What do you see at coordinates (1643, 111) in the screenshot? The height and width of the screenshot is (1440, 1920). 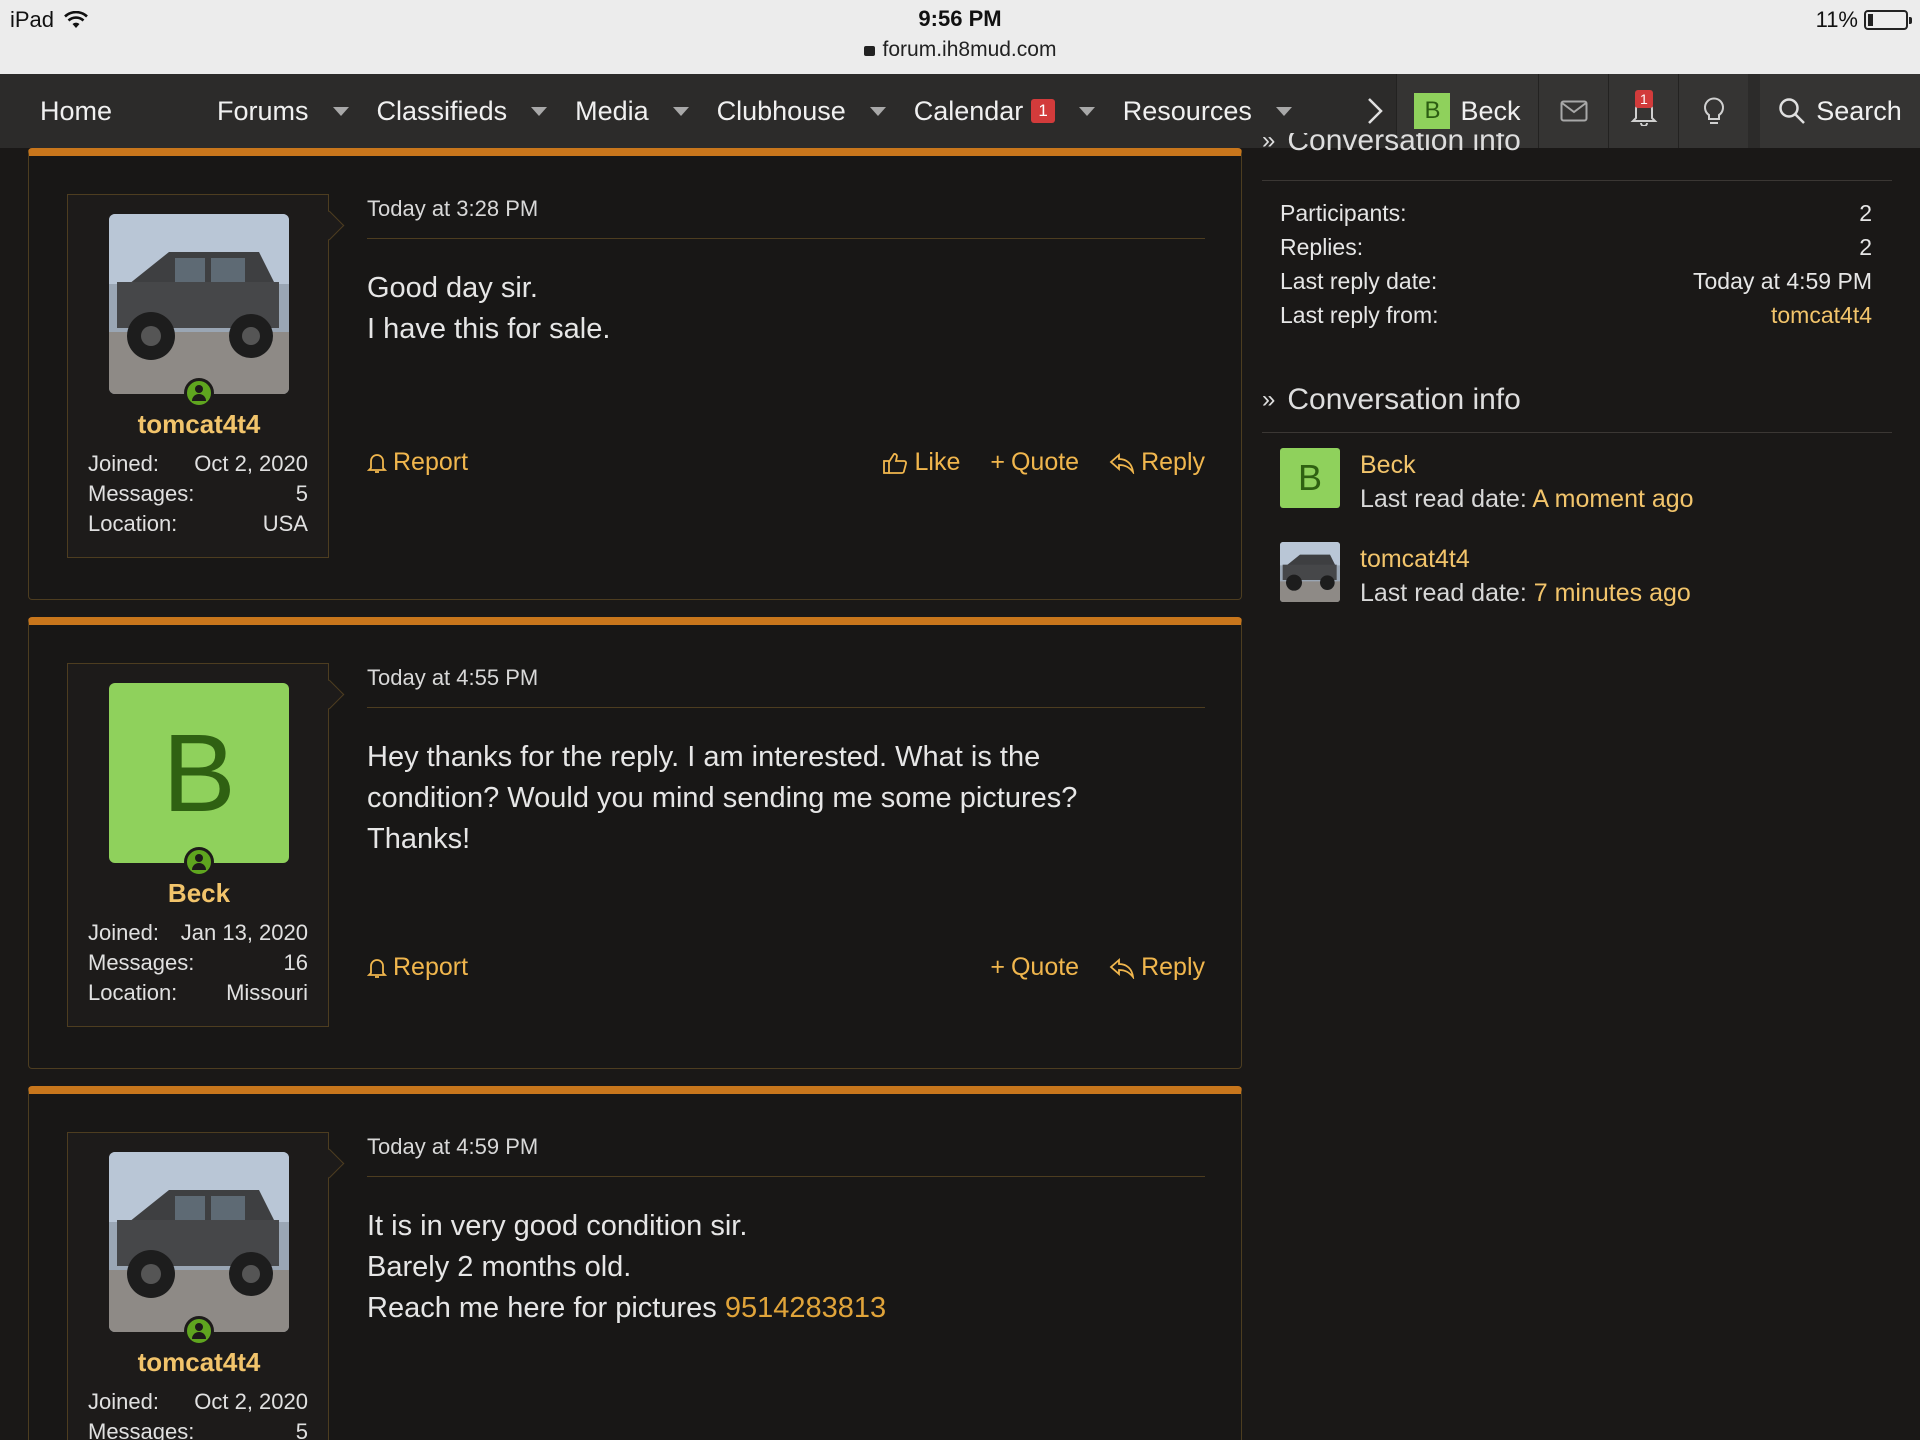 I see `nav-alerts: 1` at bounding box center [1643, 111].